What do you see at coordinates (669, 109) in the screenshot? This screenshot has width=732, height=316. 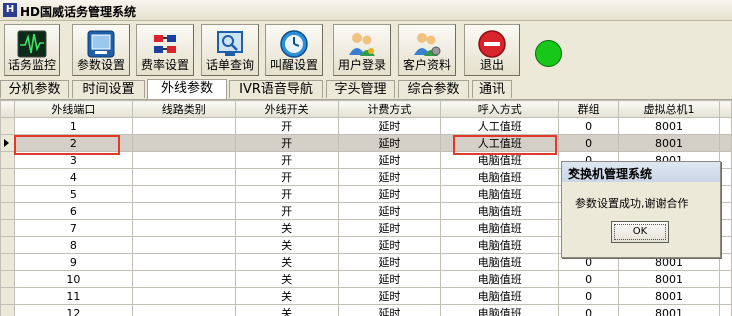 I see `col-header-virtual-operator: 虚拟总机1` at bounding box center [669, 109].